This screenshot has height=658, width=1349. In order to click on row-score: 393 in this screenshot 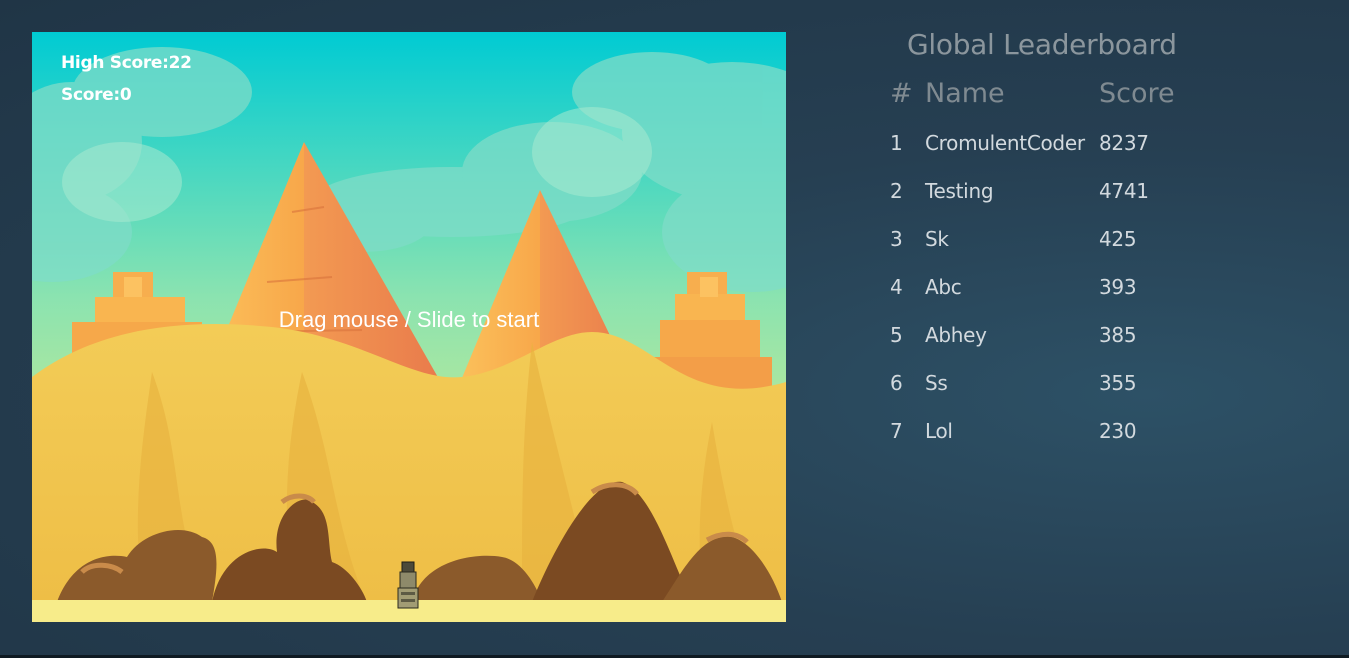, I will do `click(1118, 287)`.